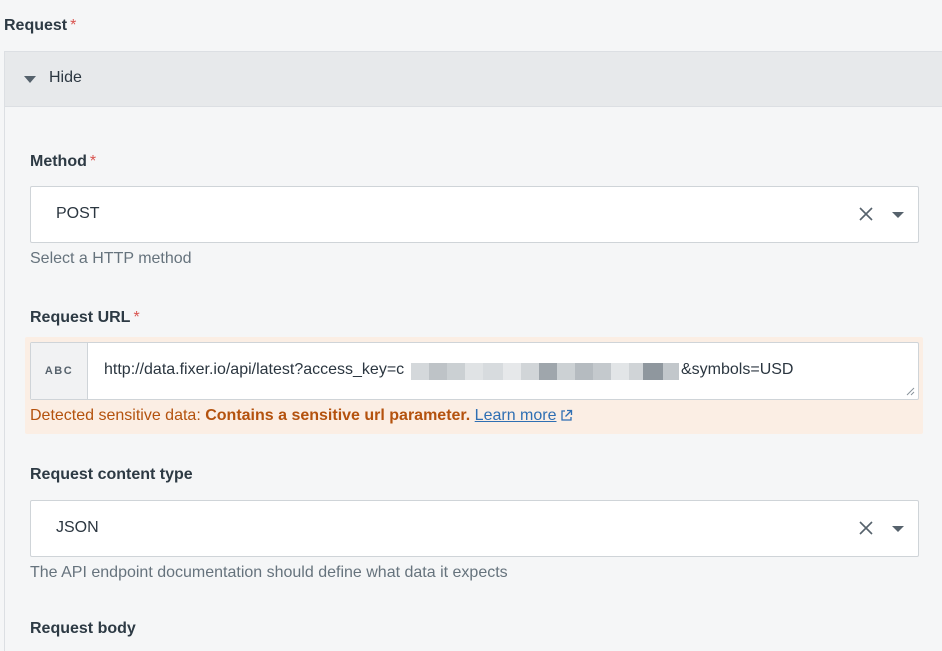 This screenshot has width=942, height=651. Describe the element at coordinates (474, 528) in the screenshot. I see `content-type-select: JSON` at that location.